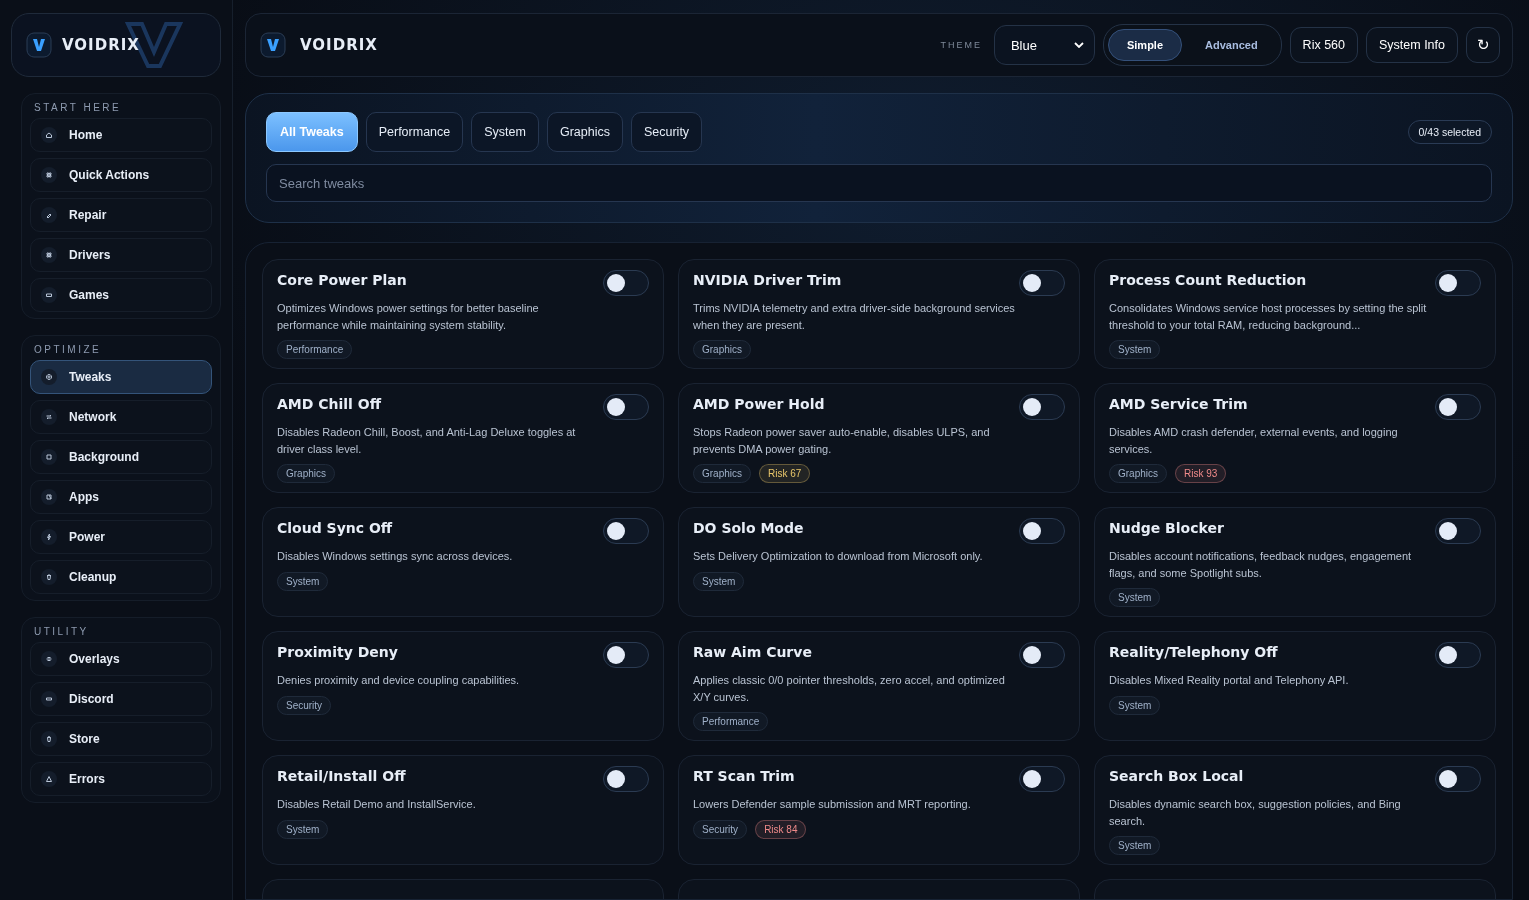 The height and width of the screenshot is (900, 1529). Describe the element at coordinates (842, 441) in the screenshot. I see `tweak-description: Stops Radeon power saver auto-enable, disables ULPS, and prevents DMA power gating.` at that location.